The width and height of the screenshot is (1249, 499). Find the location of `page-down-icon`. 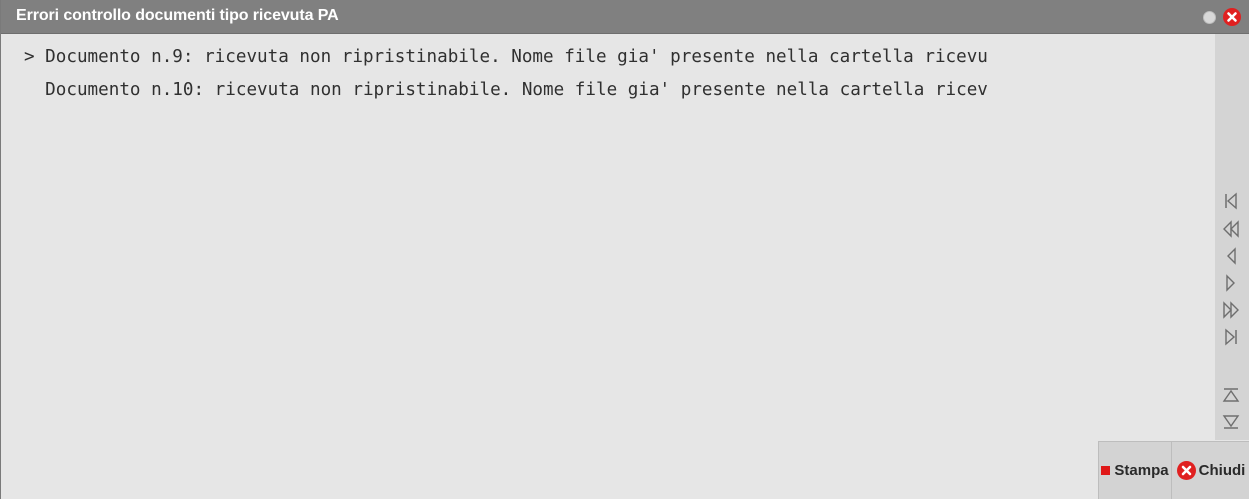

page-down-icon is located at coordinates (1231, 310).